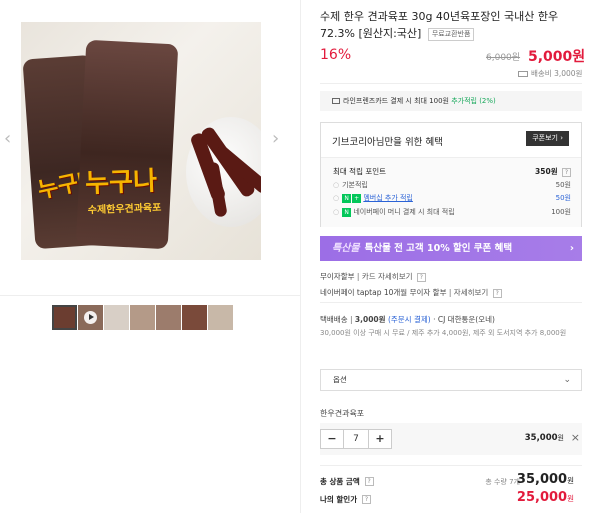 Image resolution: width=600 pixels, height=513 pixels. Describe the element at coordinates (523, 74) in the screenshot. I see `truck-icon` at that location.